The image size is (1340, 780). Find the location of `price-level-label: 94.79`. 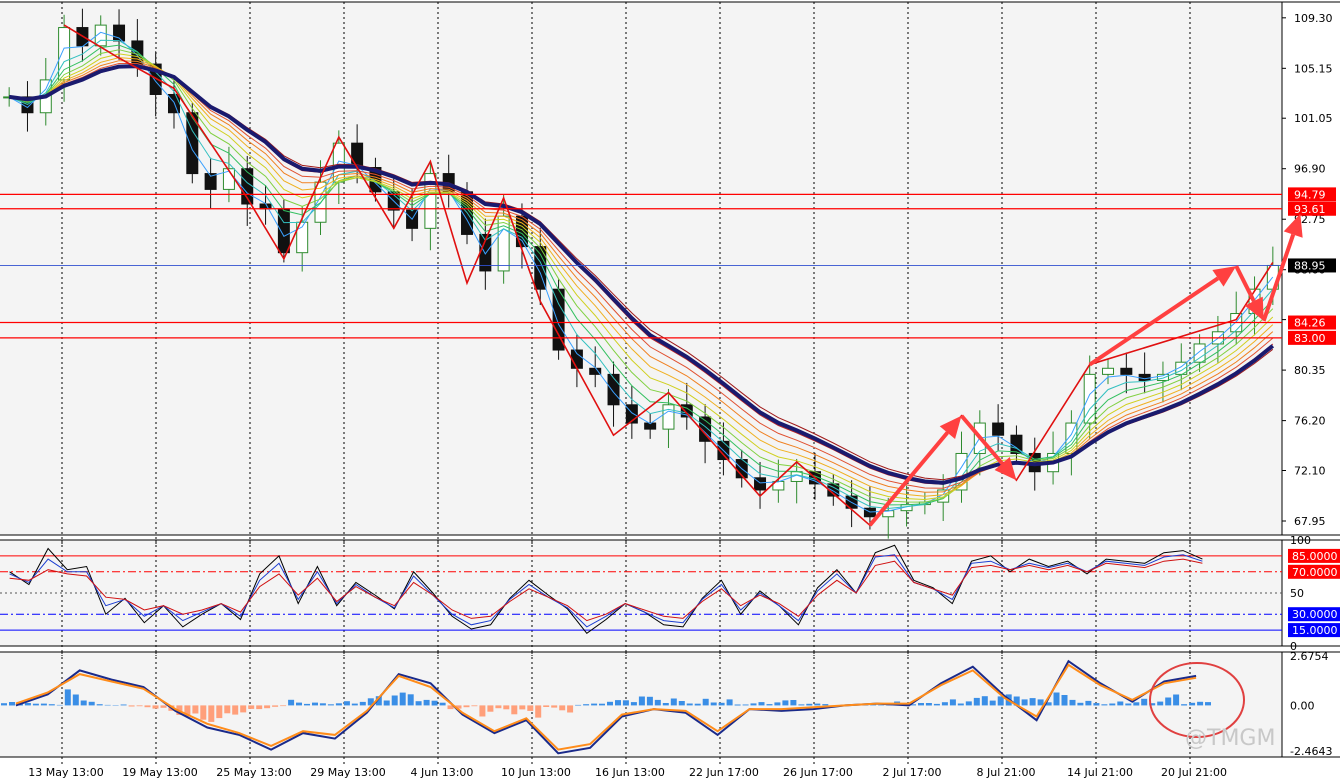

price-level-label: 94.79 is located at coordinates (1310, 194).